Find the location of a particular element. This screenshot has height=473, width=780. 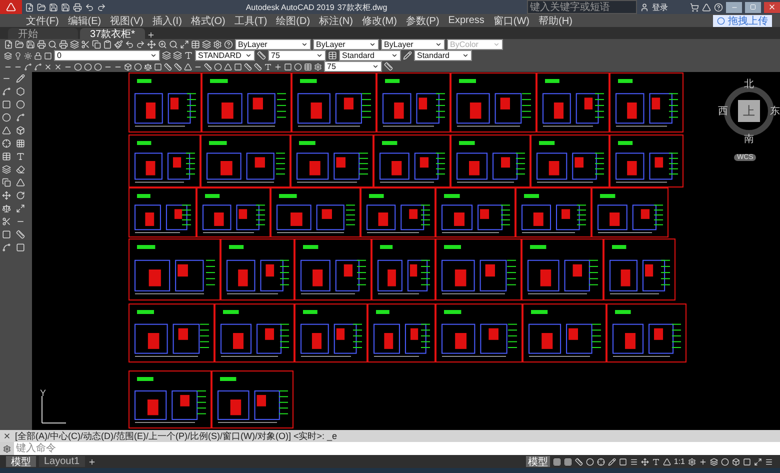

color-dropdown: ByLayer is located at coordinates (273, 44).